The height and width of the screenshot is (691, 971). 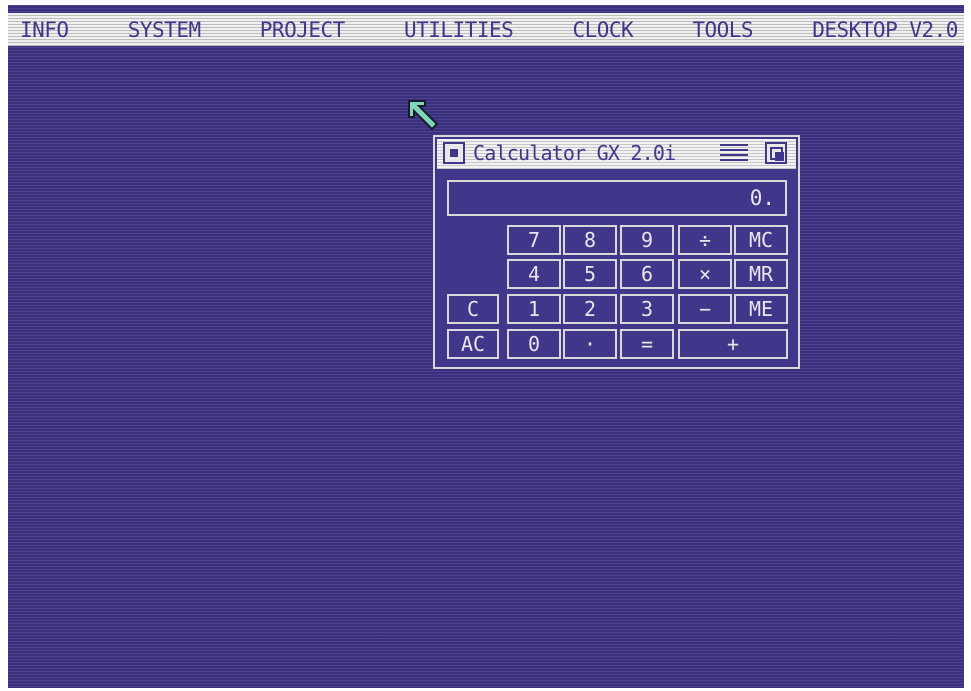 What do you see at coordinates (44, 30) in the screenshot?
I see `menu-info: INFO` at bounding box center [44, 30].